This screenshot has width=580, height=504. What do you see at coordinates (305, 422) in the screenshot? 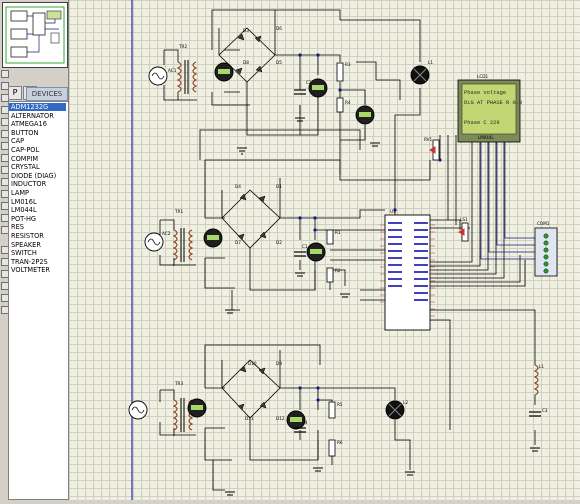
I see `c4-label: C4` at bounding box center [305, 422].